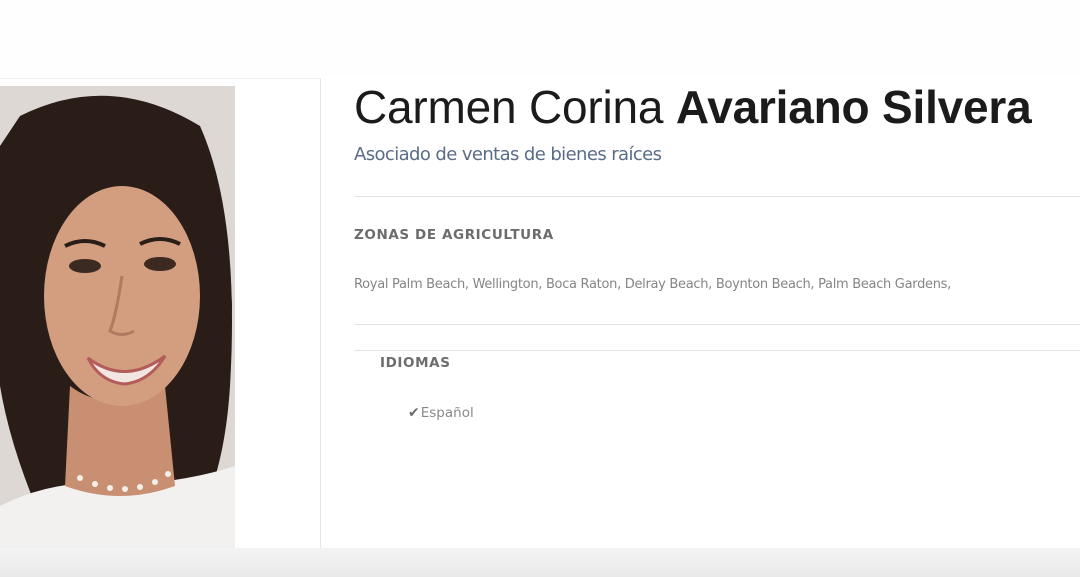  Describe the element at coordinates (415, 363) in the screenshot. I see `languages-title: IDIOMAS` at that location.